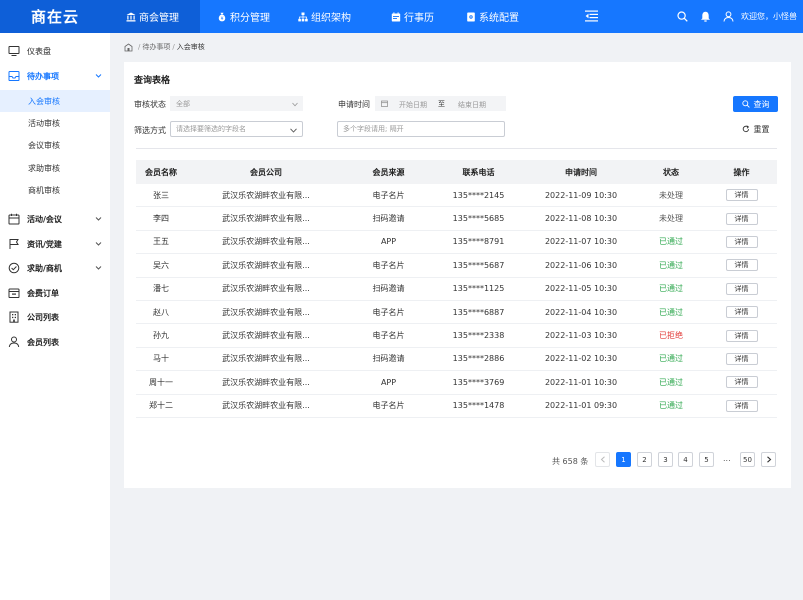 The width and height of the screenshot is (803, 600). I want to click on prev-page-button, so click(602, 459).